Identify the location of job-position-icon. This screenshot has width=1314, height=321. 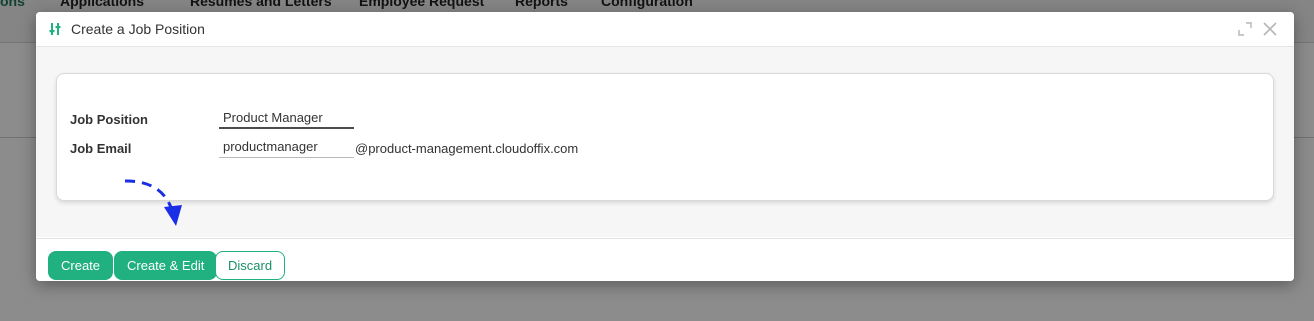
(55, 29).